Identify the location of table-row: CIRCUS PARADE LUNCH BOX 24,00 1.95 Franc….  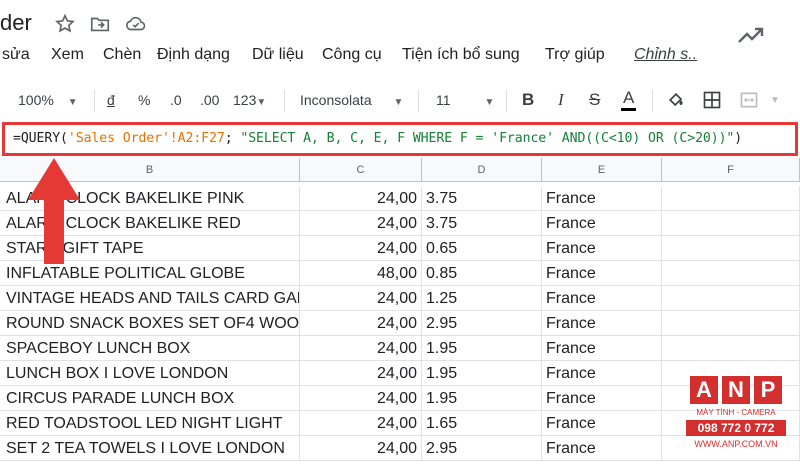
(400, 398).